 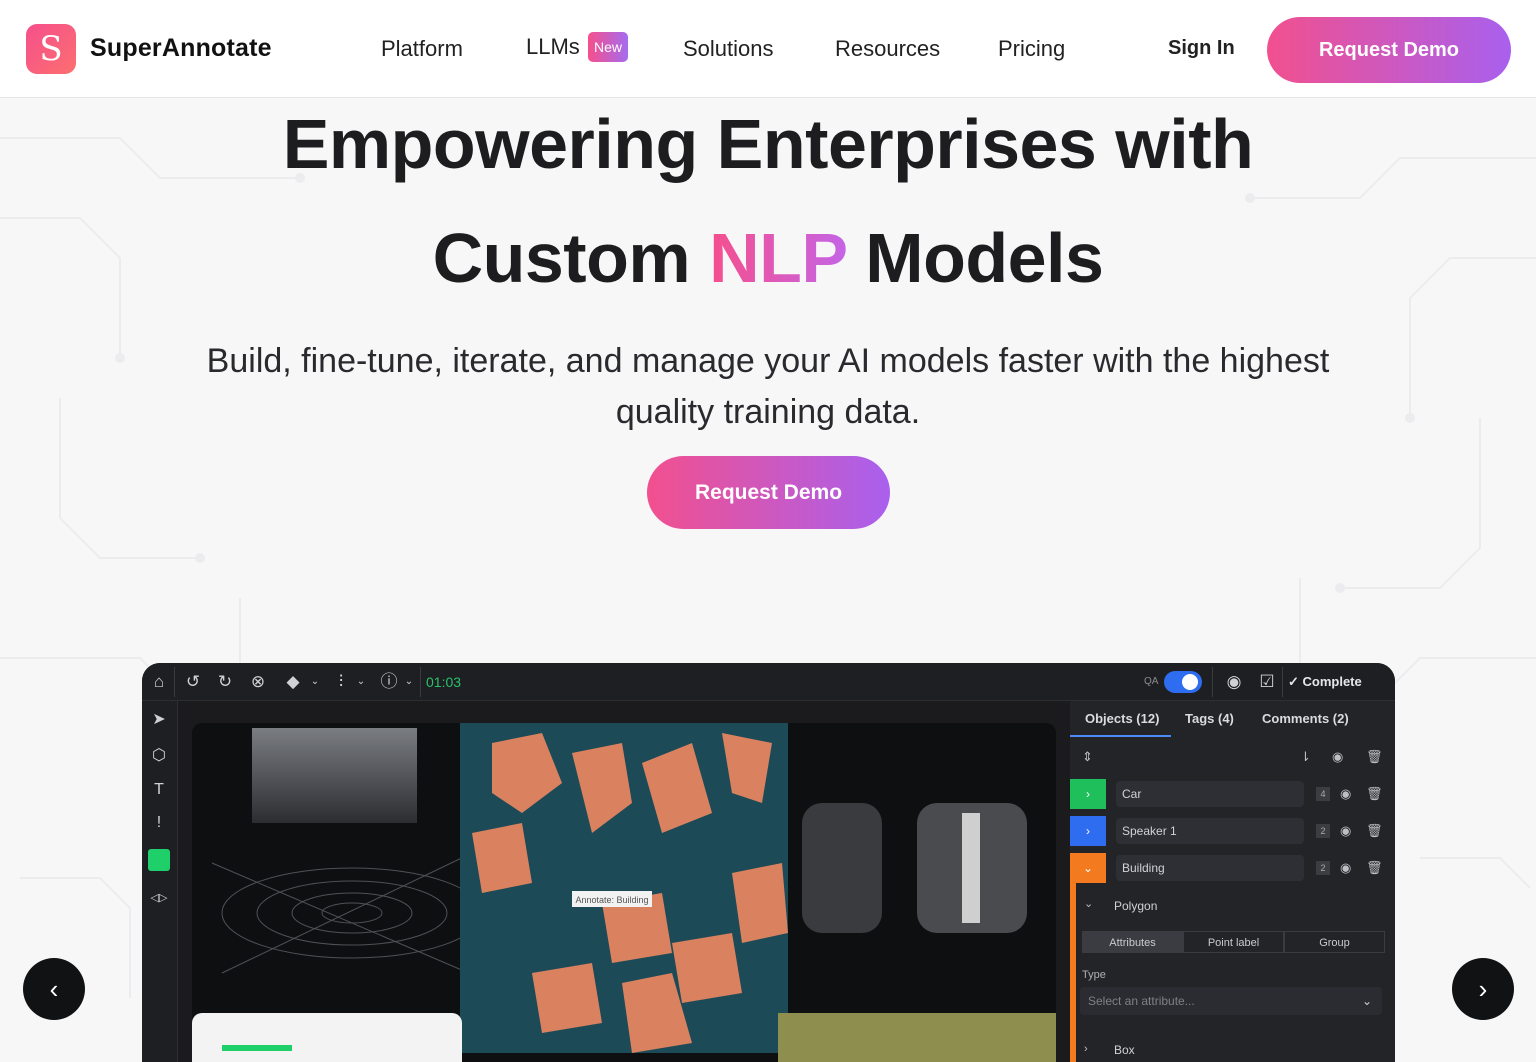 I want to click on home-icon: ⌂, so click(x=159, y=682).